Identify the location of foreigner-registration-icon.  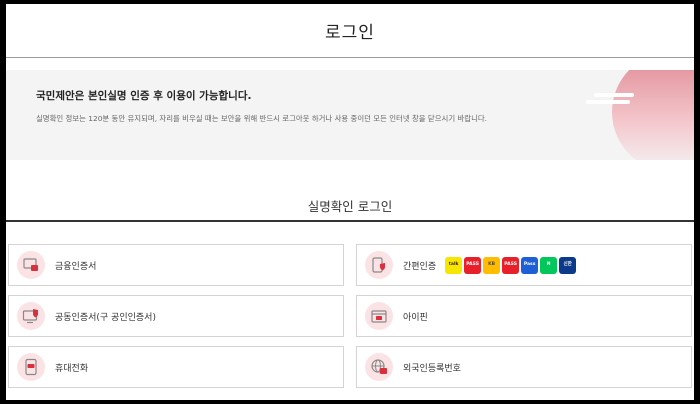
(379, 367).